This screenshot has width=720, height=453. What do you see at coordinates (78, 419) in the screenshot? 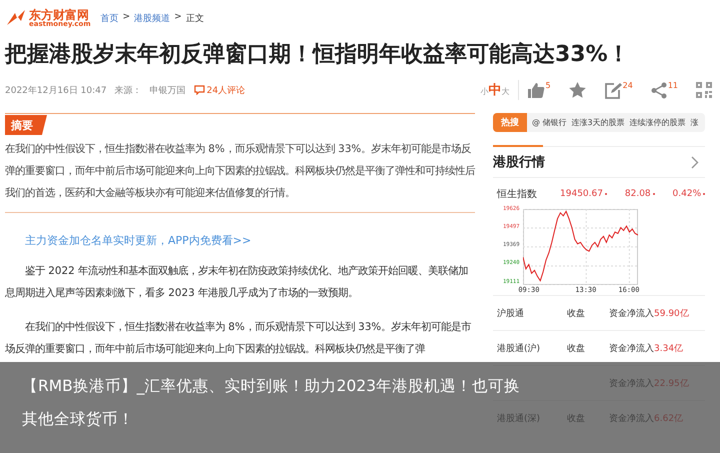
I see `ad-caption: 其他全球货币！` at bounding box center [78, 419].